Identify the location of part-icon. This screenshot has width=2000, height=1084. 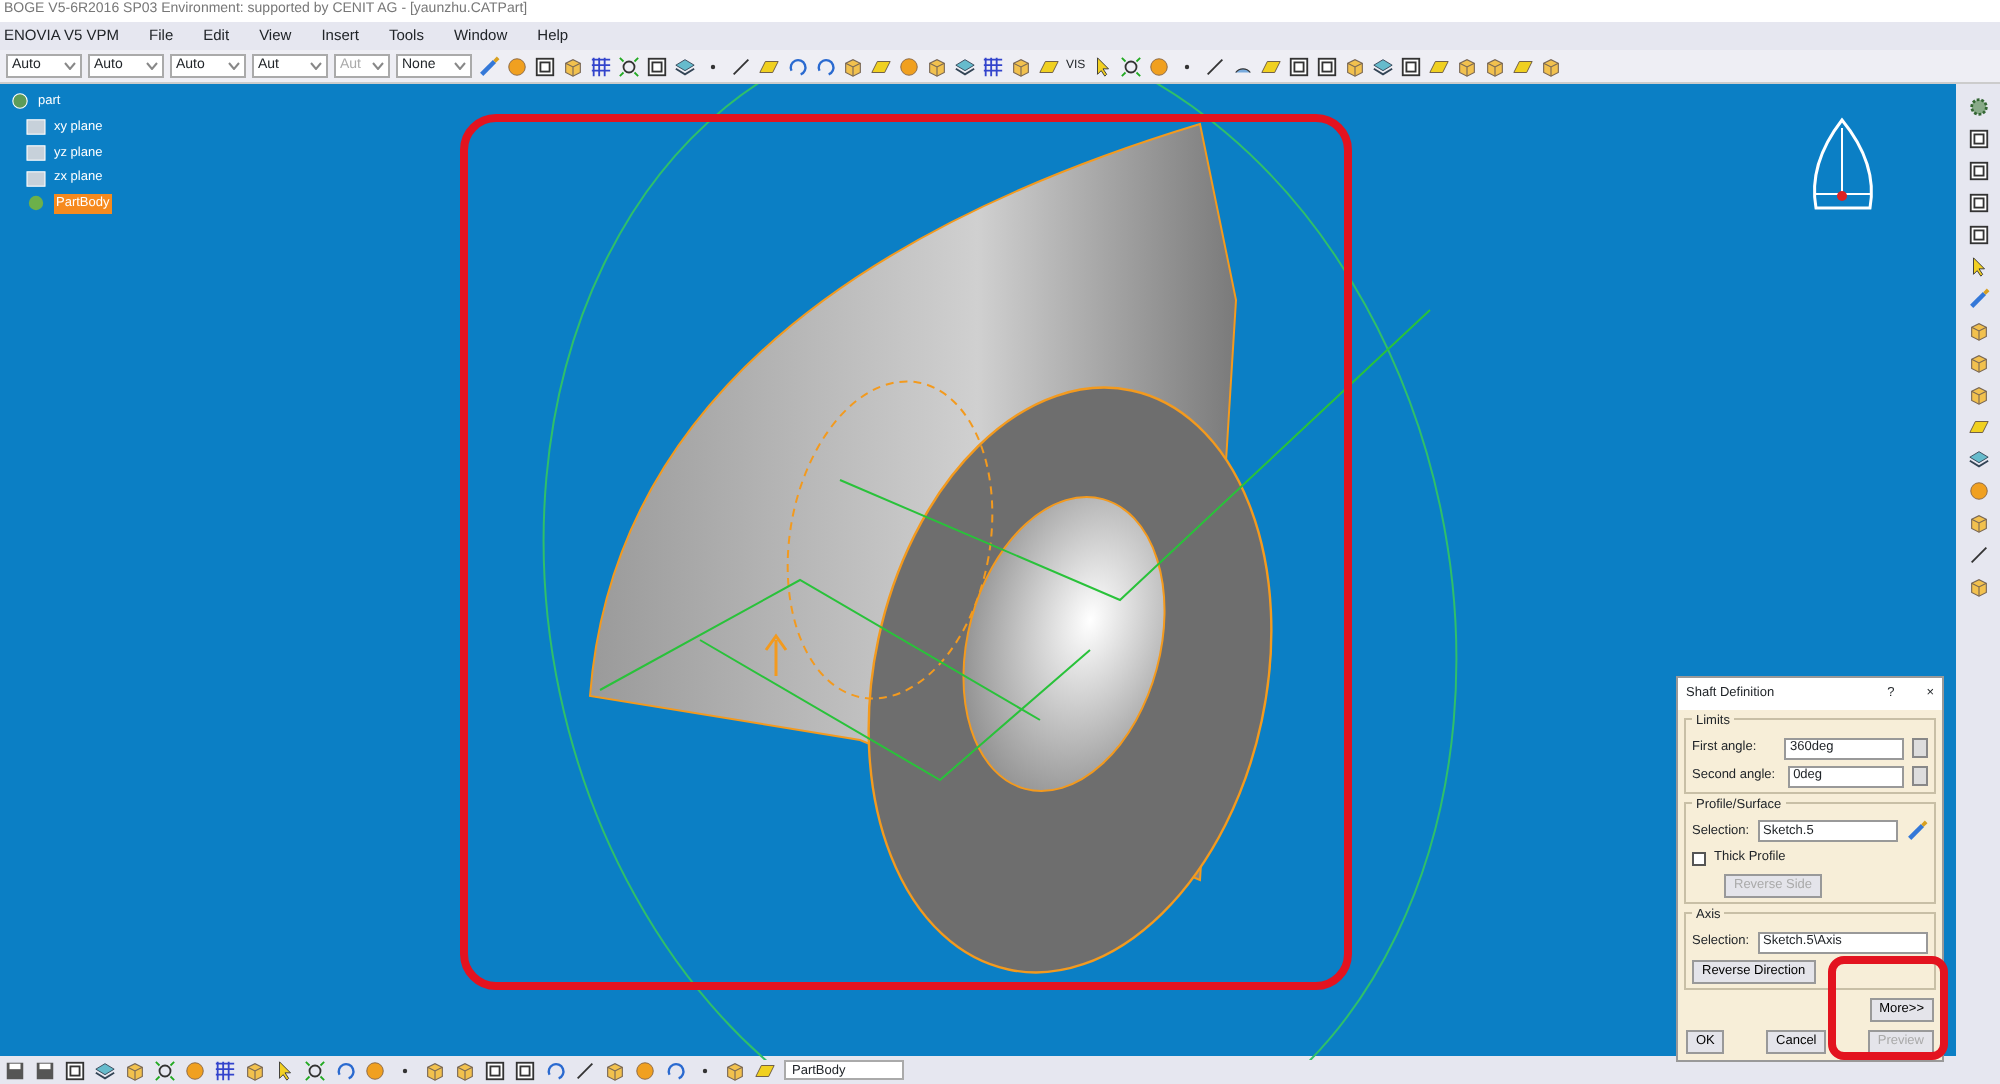
(20, 101).